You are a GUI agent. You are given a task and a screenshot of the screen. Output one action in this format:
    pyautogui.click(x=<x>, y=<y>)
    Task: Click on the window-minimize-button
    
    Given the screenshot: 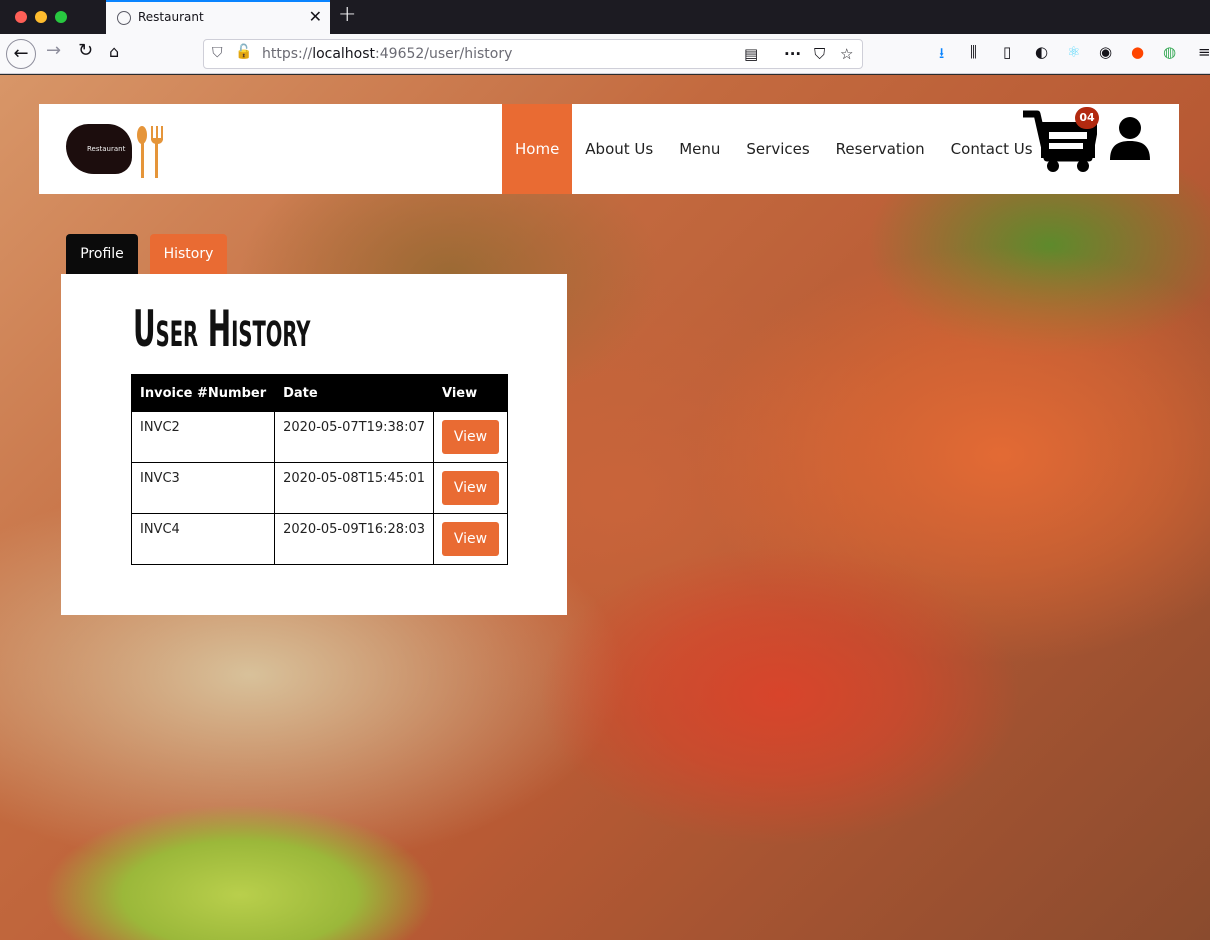 What is the action you would take?
    pyautogui.click(x=41, y=17)
    